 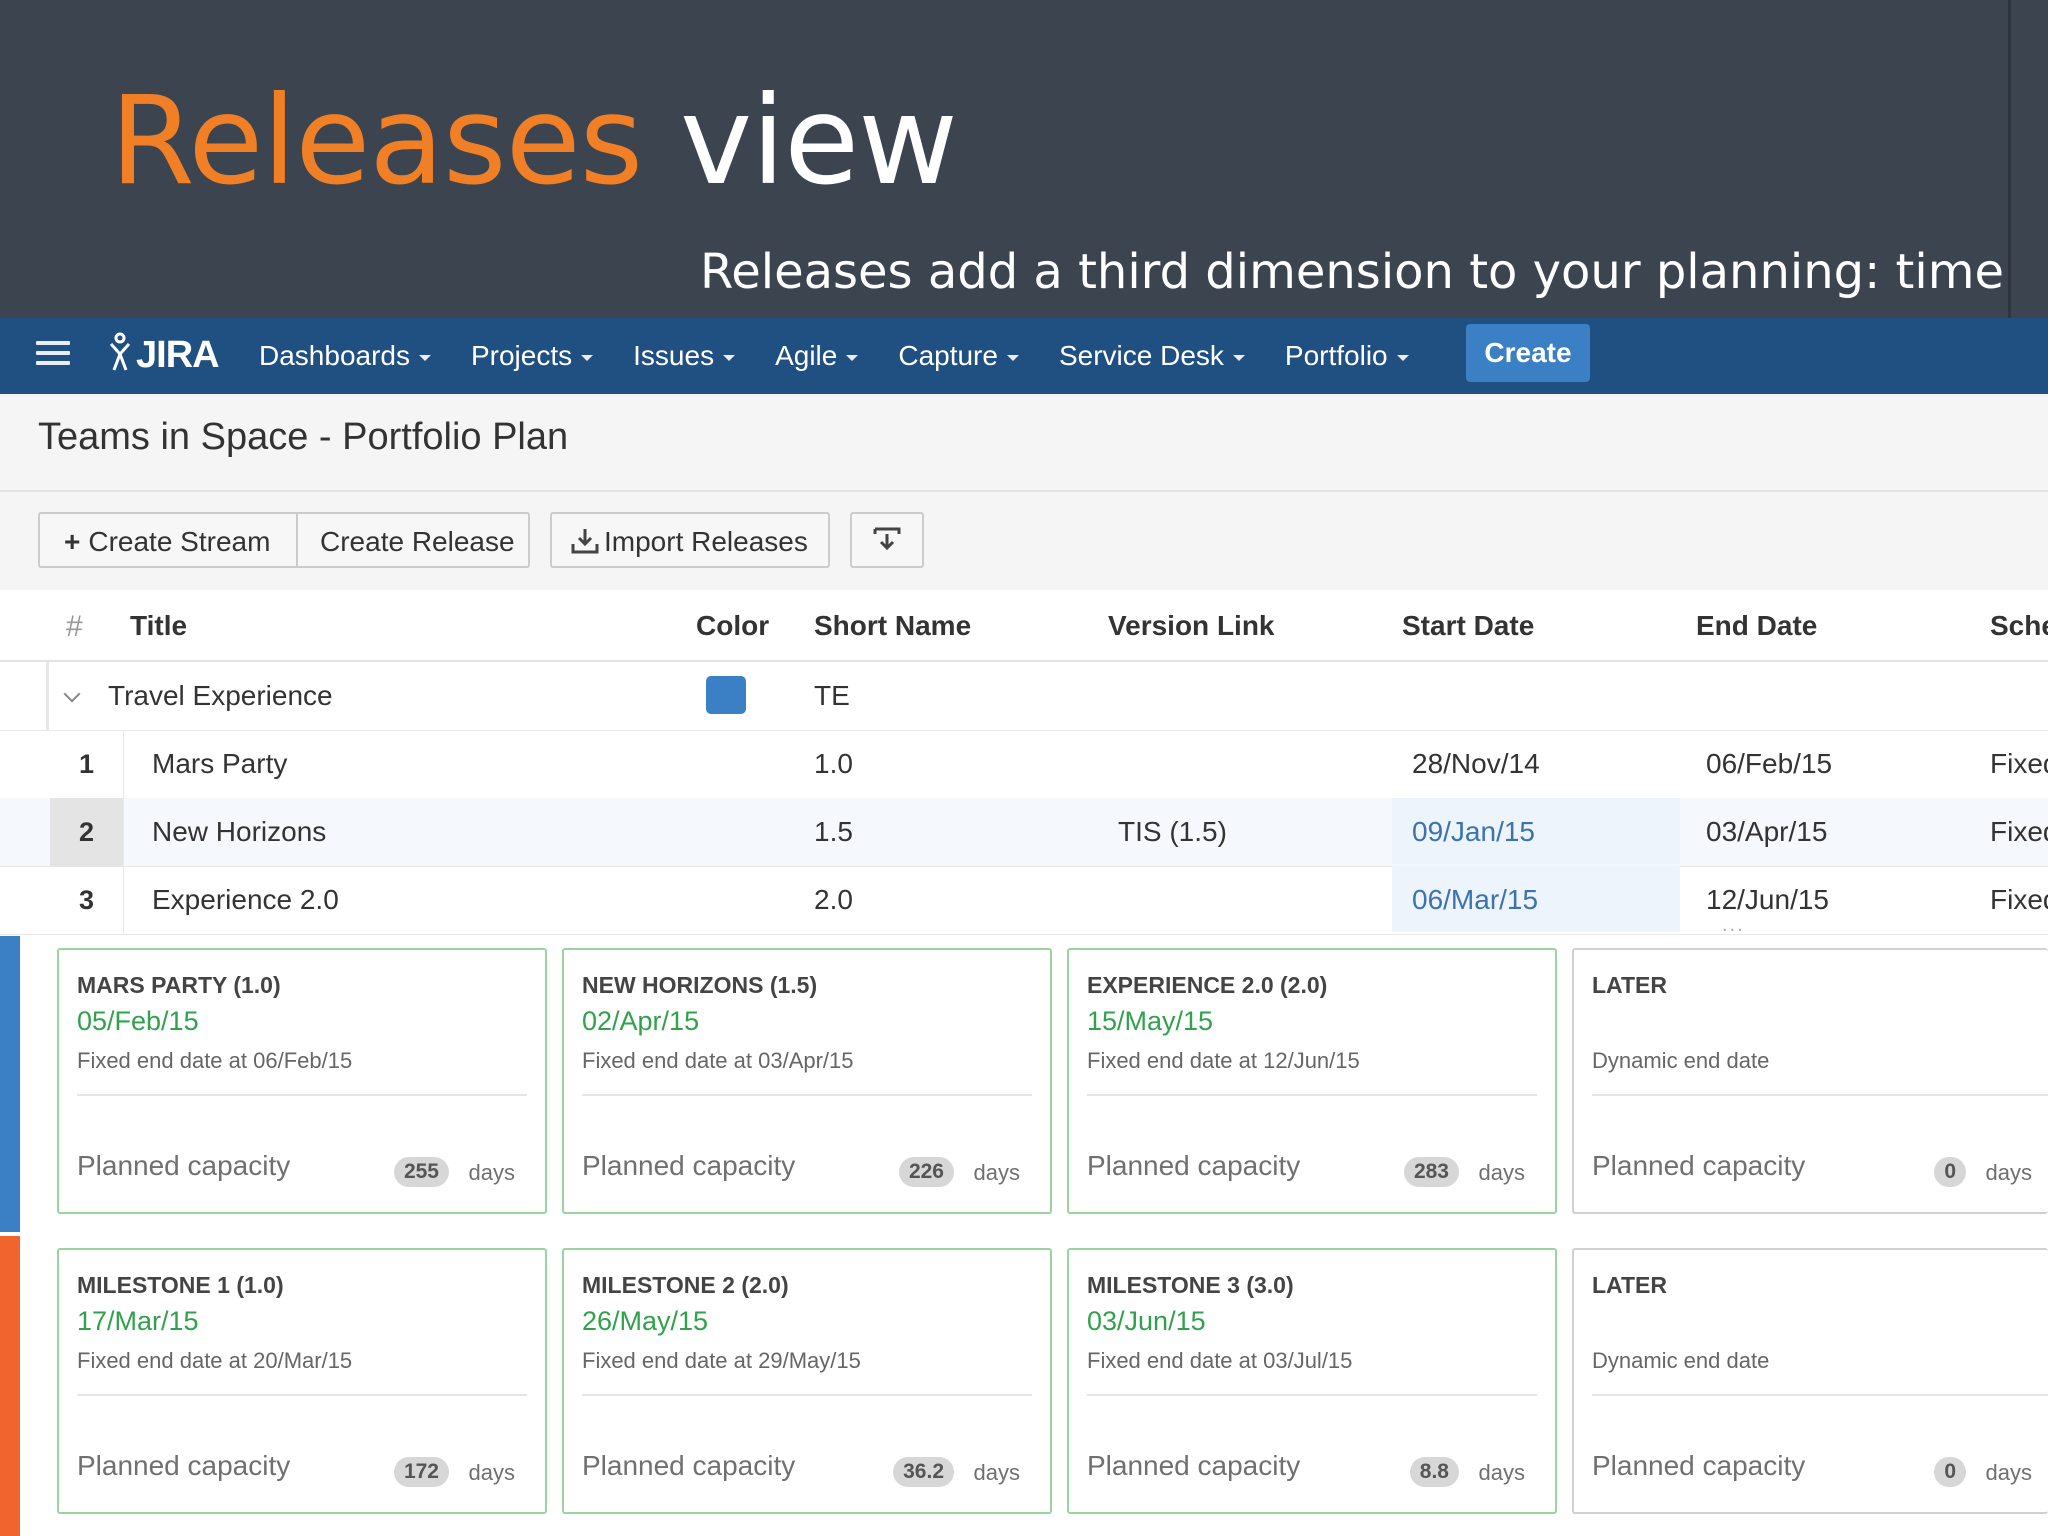 What do you see at coordinates (2019, 626) in the screenshot?
I see `col-header-schedule: Sche` at bounding box center [2019, 626].